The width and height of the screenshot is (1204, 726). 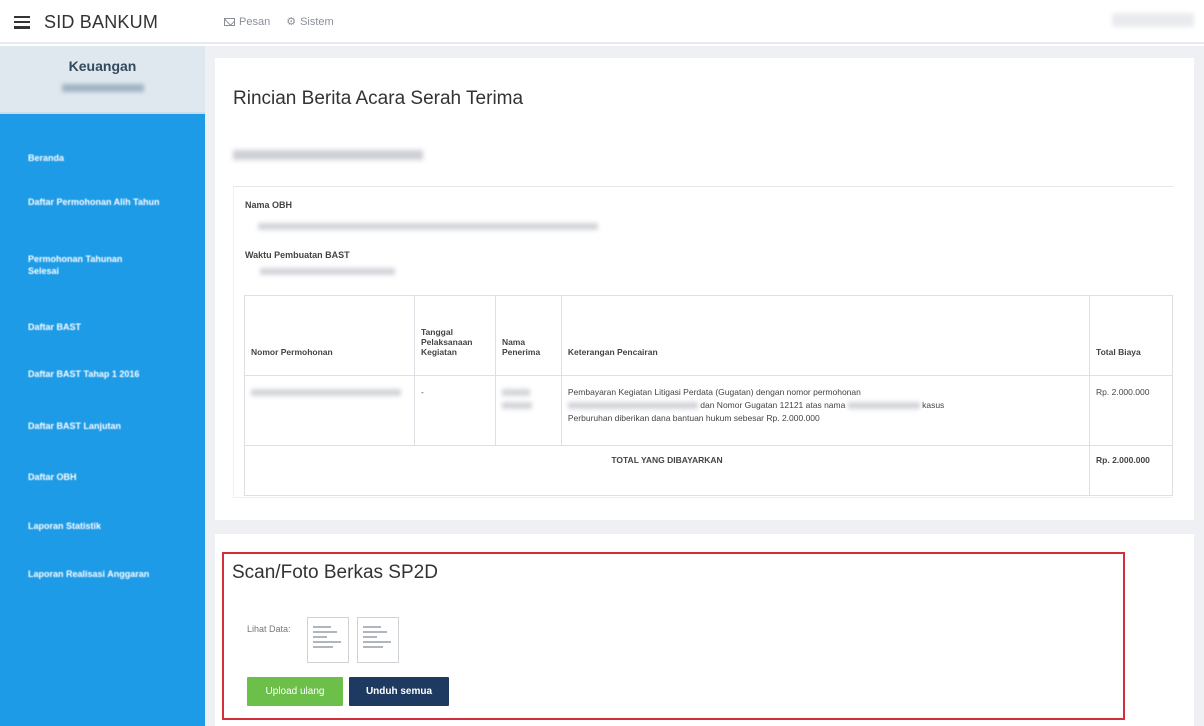 What do you see at coordinates (103, 477) in the screenshot?
I see `sidebar-item-daftar-obh: Daftar OBH` at bounding box center [103, 477].